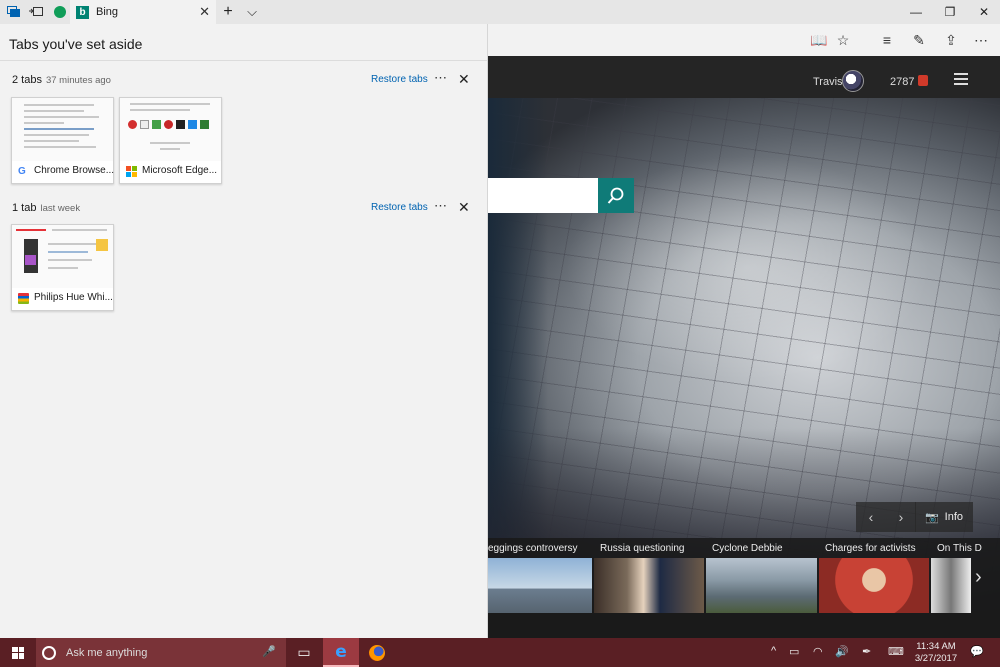 This screenshot has height=667, width=1000. What do you see at coordinates (956, 588) in the screenshot?
I see `news-item: On This D` at bounding box center [956, 588].